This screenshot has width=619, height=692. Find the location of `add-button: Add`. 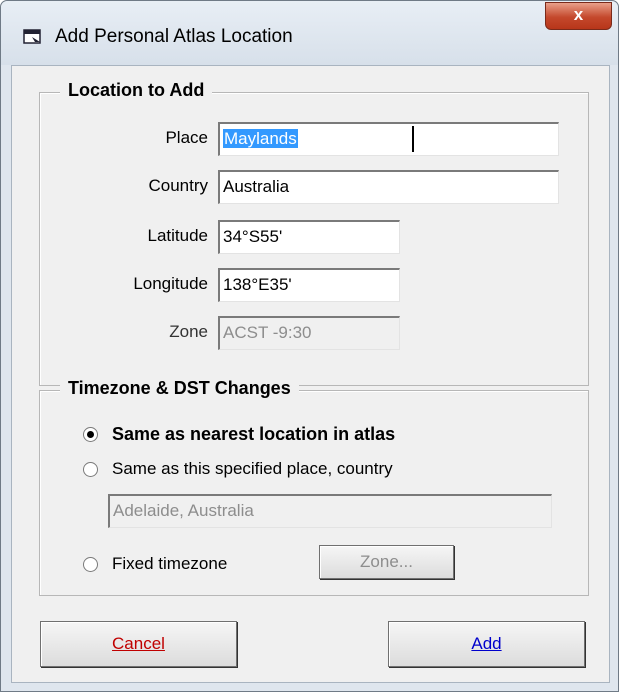

add-button: Add is located at coordinates (486, 644).